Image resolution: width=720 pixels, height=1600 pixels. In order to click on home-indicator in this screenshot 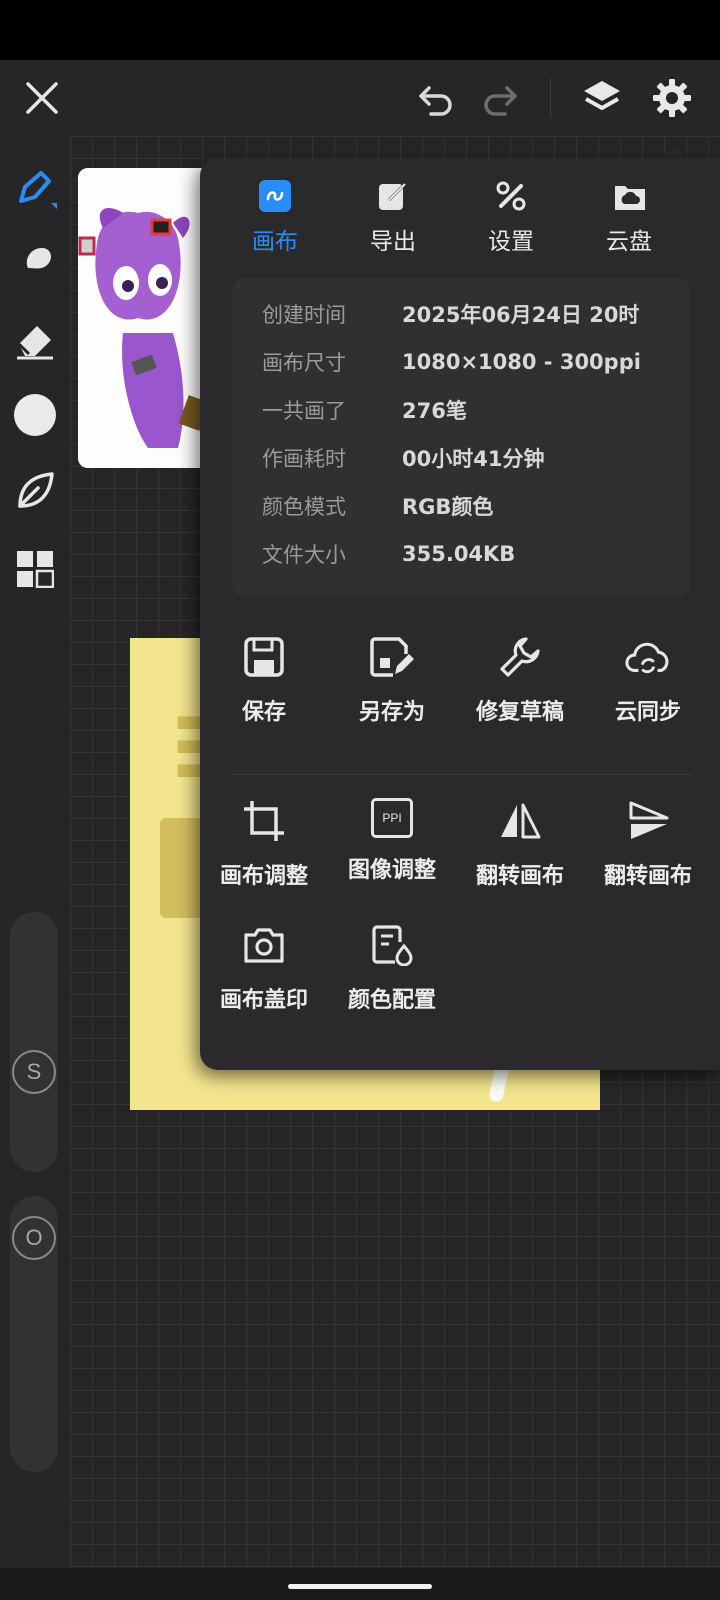, I will do `click(360, 1586)`.